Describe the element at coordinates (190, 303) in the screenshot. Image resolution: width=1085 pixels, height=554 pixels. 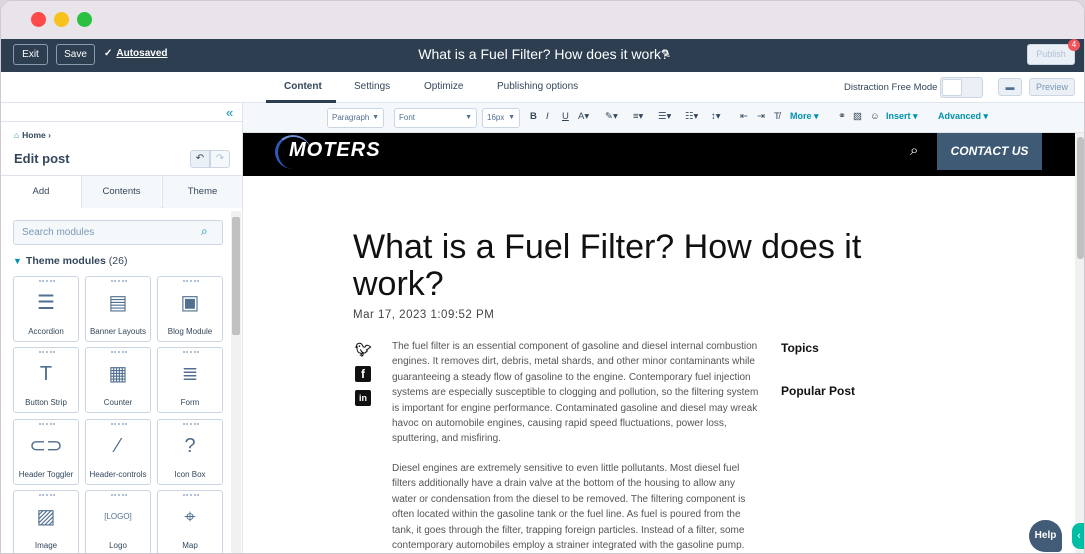
I see `blog-module-icon: ▣` at that location.